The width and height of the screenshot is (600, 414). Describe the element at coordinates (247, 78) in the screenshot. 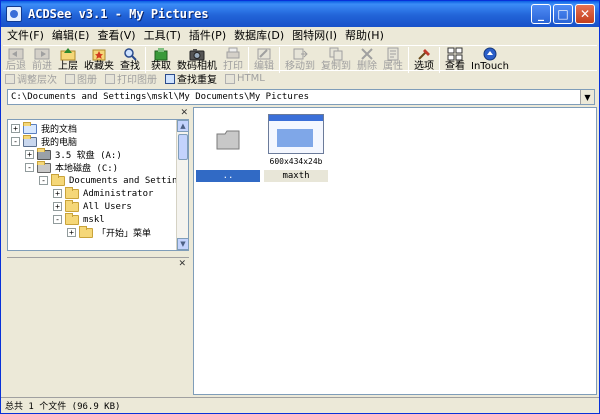

I see `html-button: HTML` at that location.